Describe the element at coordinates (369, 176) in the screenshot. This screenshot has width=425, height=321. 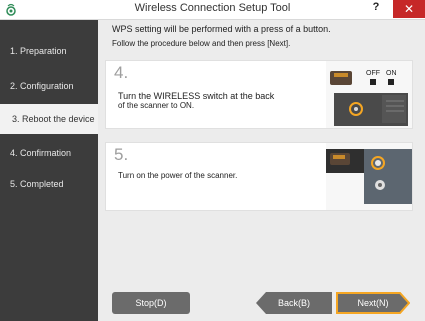
I see `power-button-illustration` at that location.